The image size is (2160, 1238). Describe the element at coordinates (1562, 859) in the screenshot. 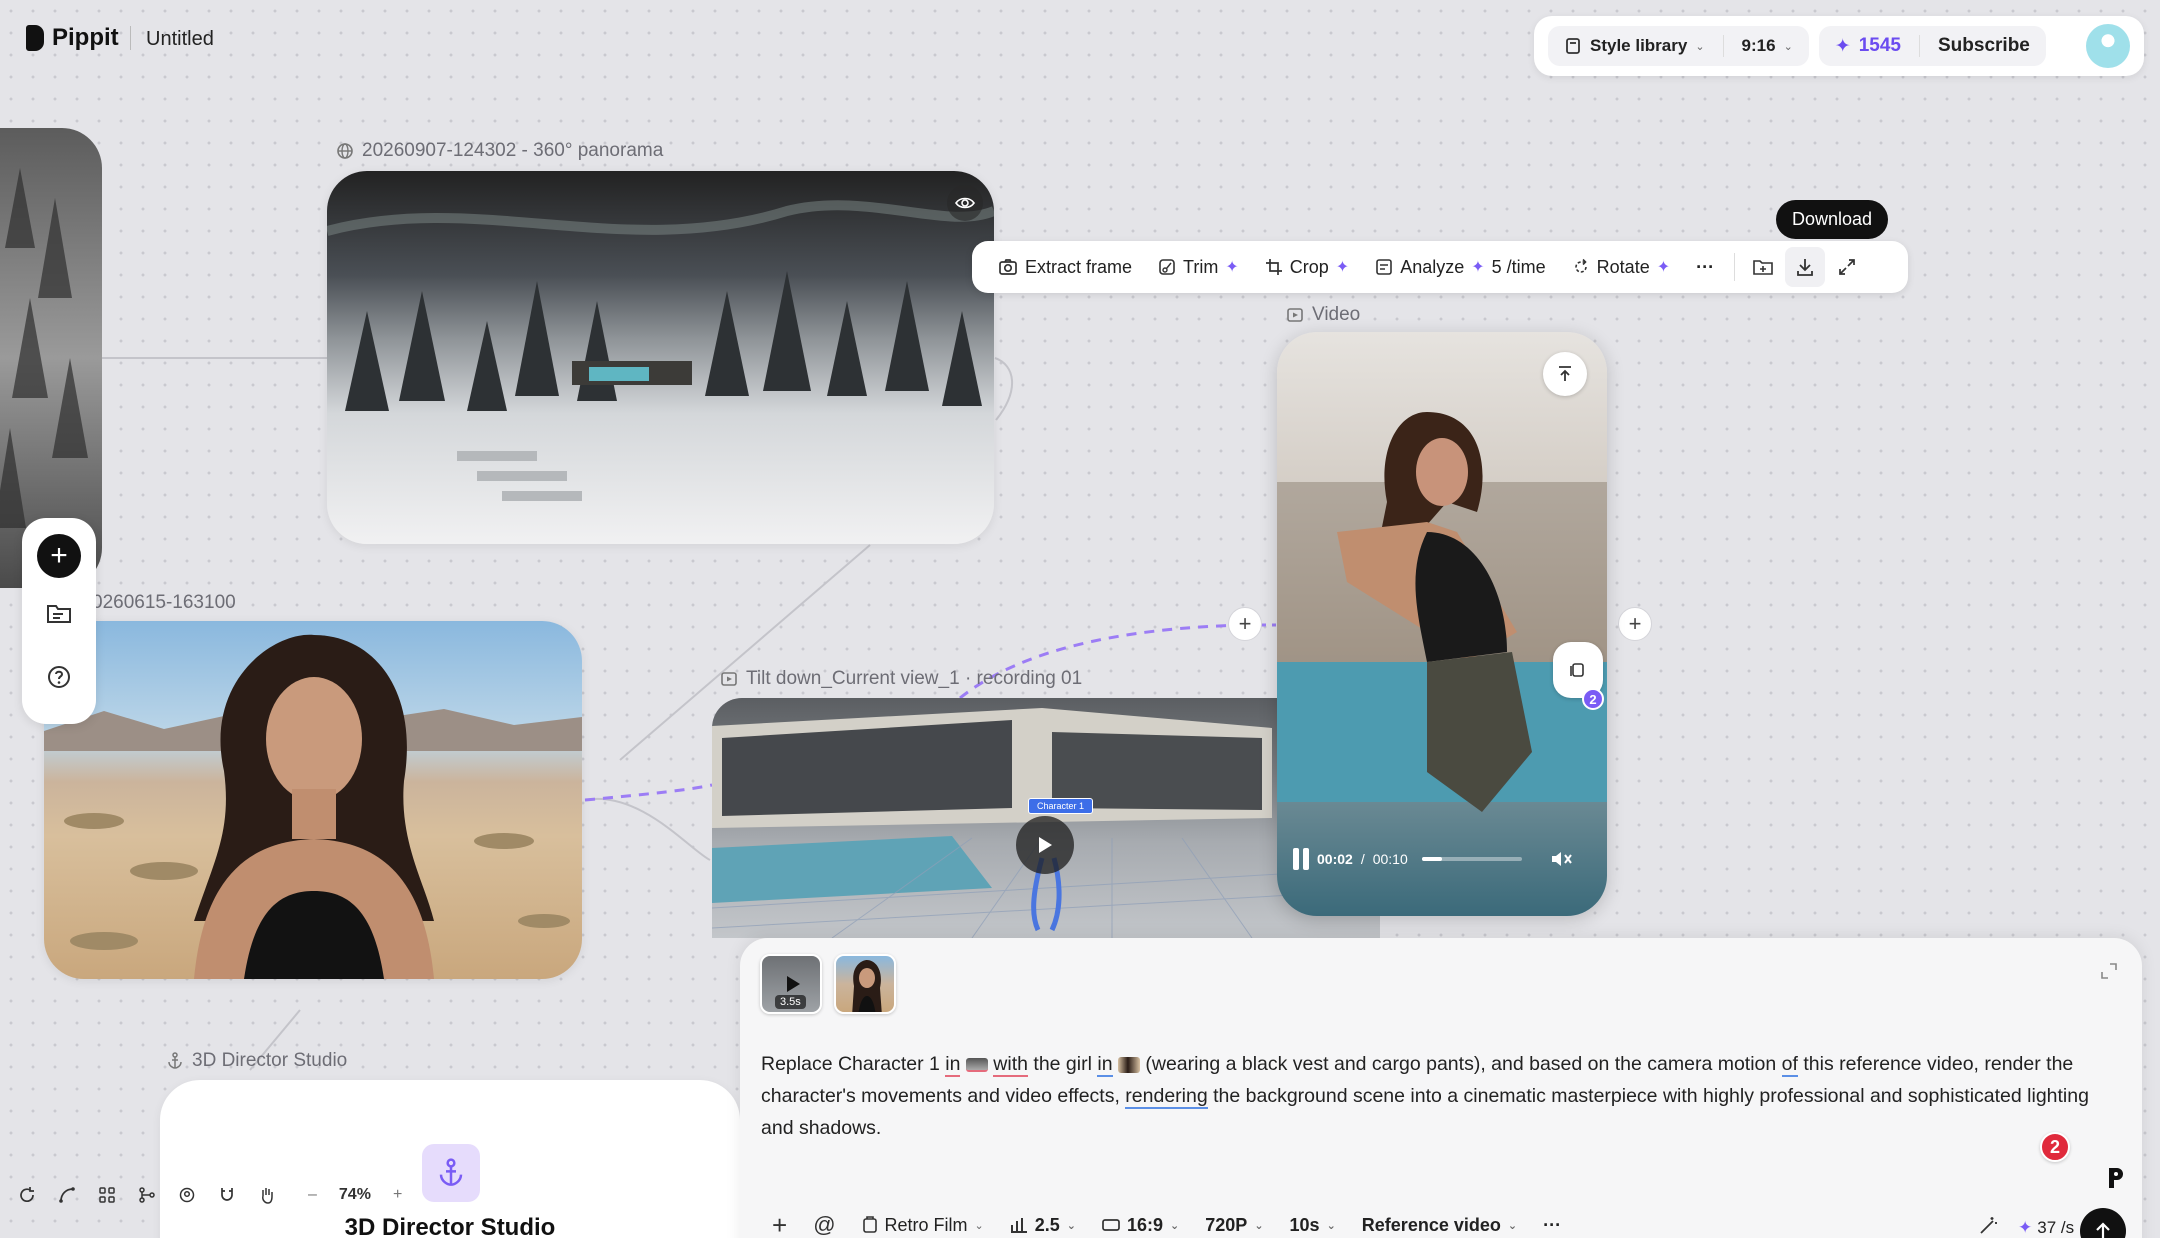

I see `mute-icon` at that location.